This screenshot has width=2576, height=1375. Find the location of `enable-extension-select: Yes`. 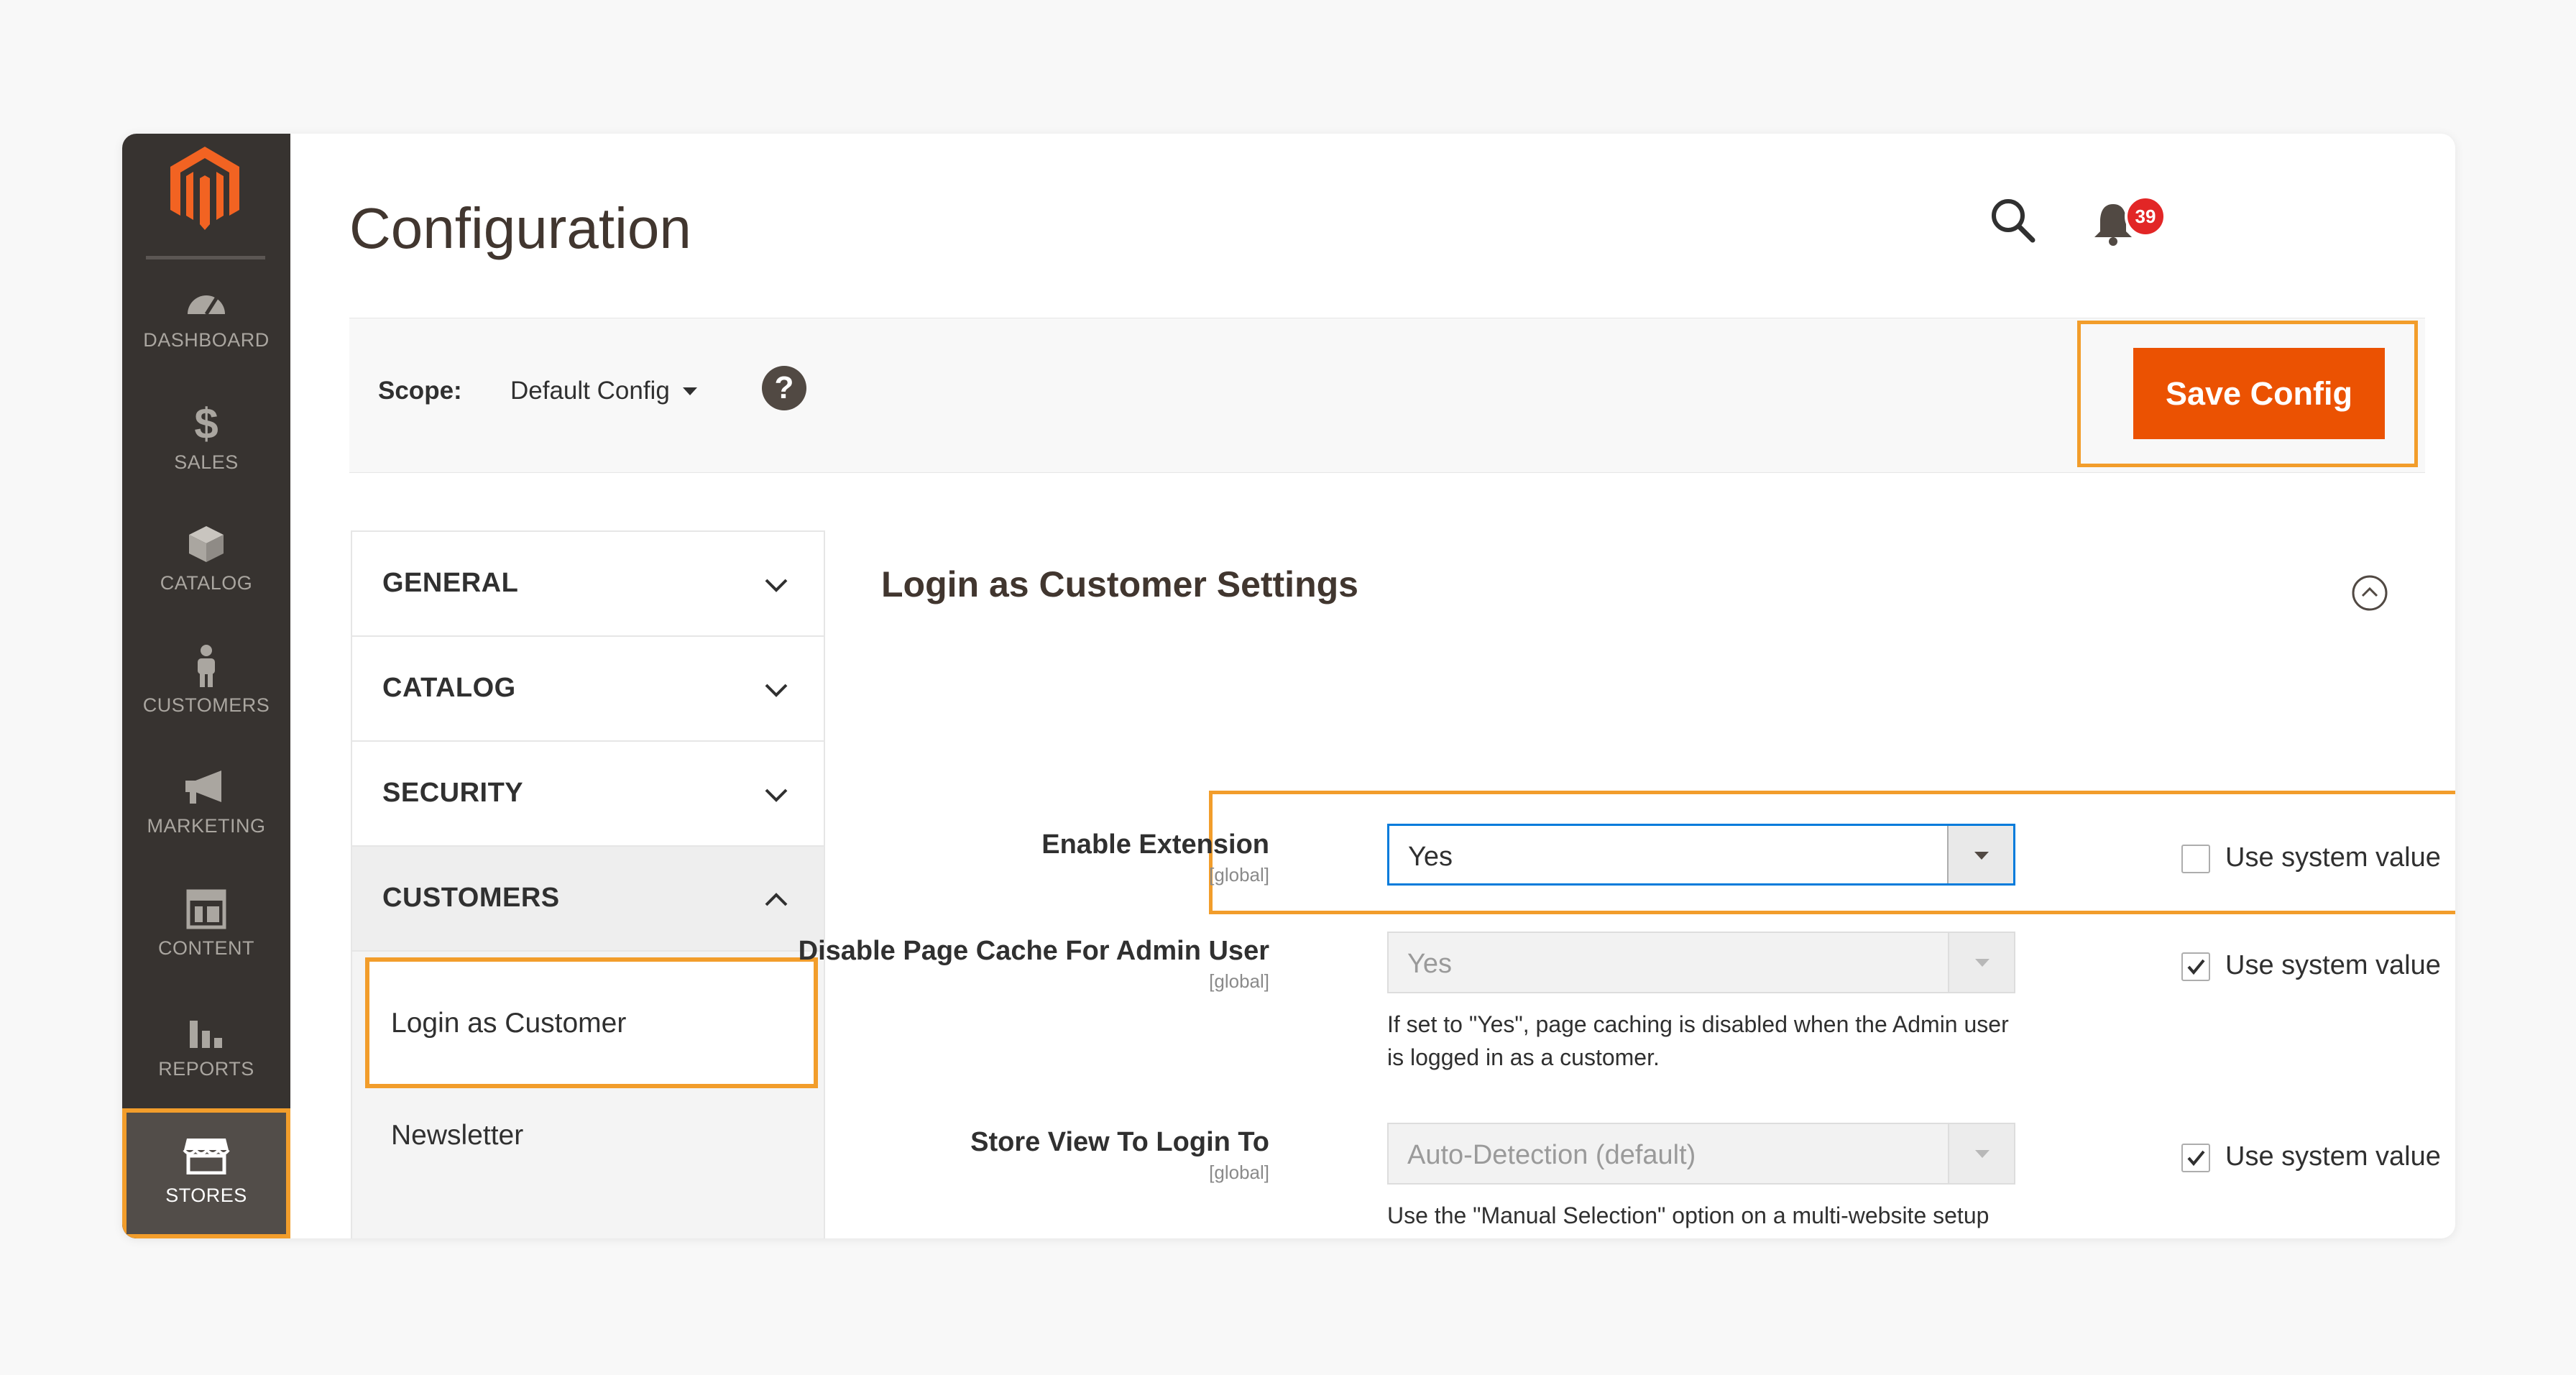

enable-extension-select: Yes is located at coordinates (1701, 855).